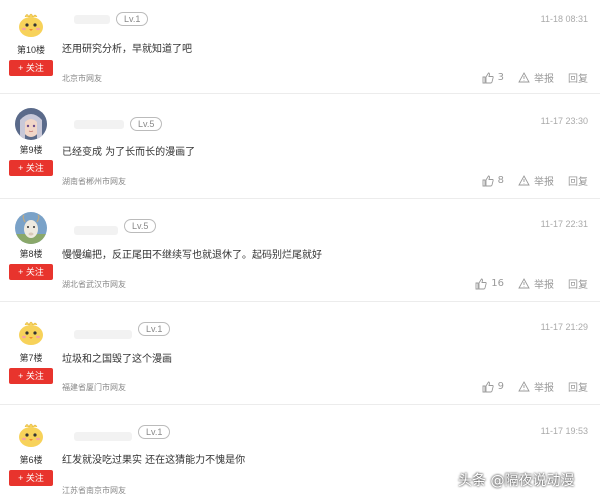 This screenshot has width=600, height=502. Describe the element at coordinates (154, 460) in the screenshot. I see `comment-text: 红发就没吃过果实 还在这猜能力不愧是你` at that location.